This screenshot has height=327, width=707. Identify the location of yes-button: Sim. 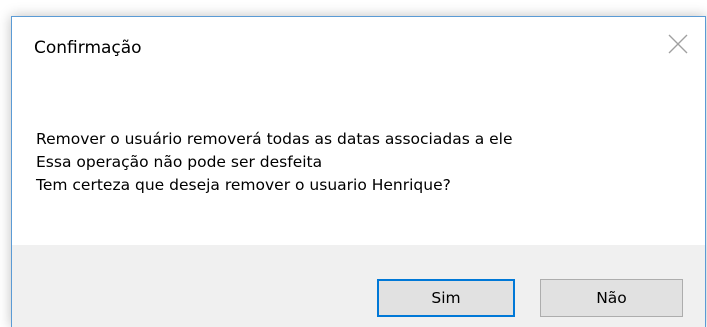
(446, 298).